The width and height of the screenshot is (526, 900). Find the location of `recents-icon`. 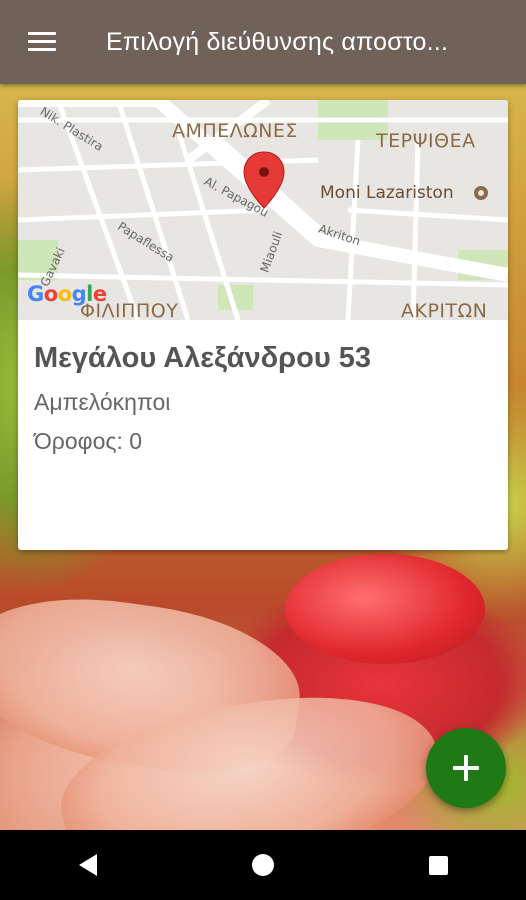

recents-icon is located at coordinates (438, 865).